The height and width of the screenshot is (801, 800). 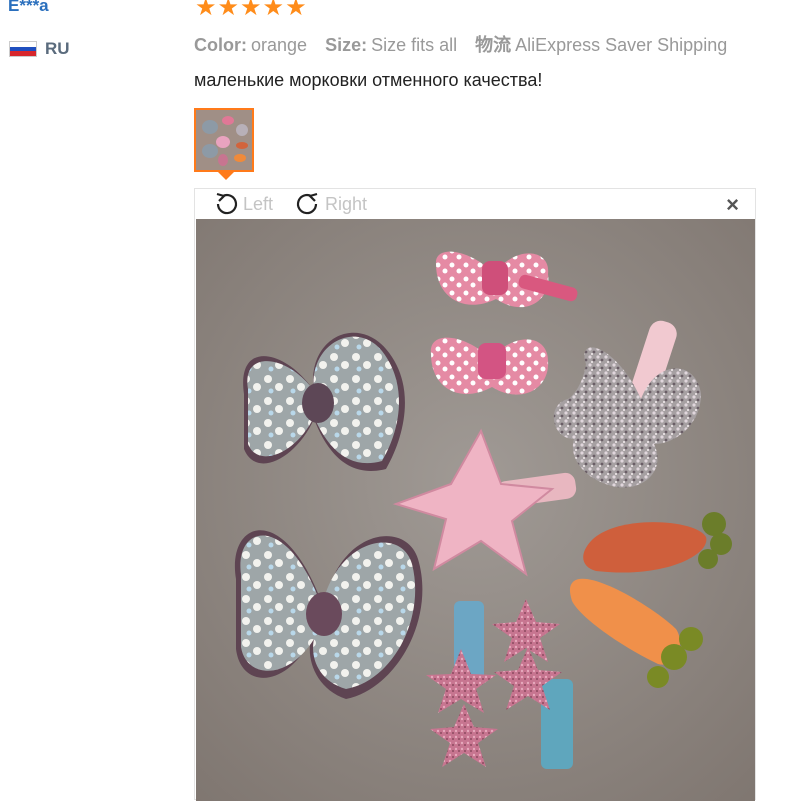 I want to click on size-key: Size:, so click(x=346, y=45).